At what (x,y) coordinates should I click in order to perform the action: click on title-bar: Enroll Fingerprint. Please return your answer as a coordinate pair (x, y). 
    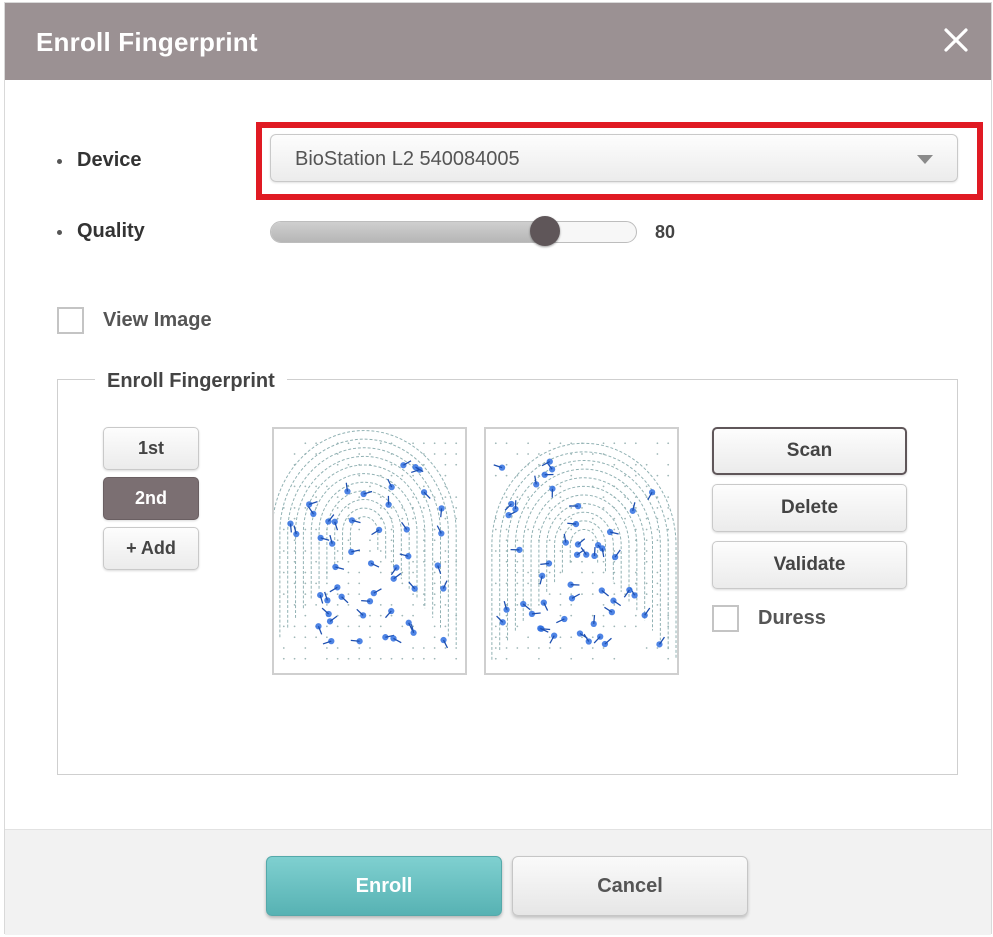
    Looking at the image, I should click on (498, 41).